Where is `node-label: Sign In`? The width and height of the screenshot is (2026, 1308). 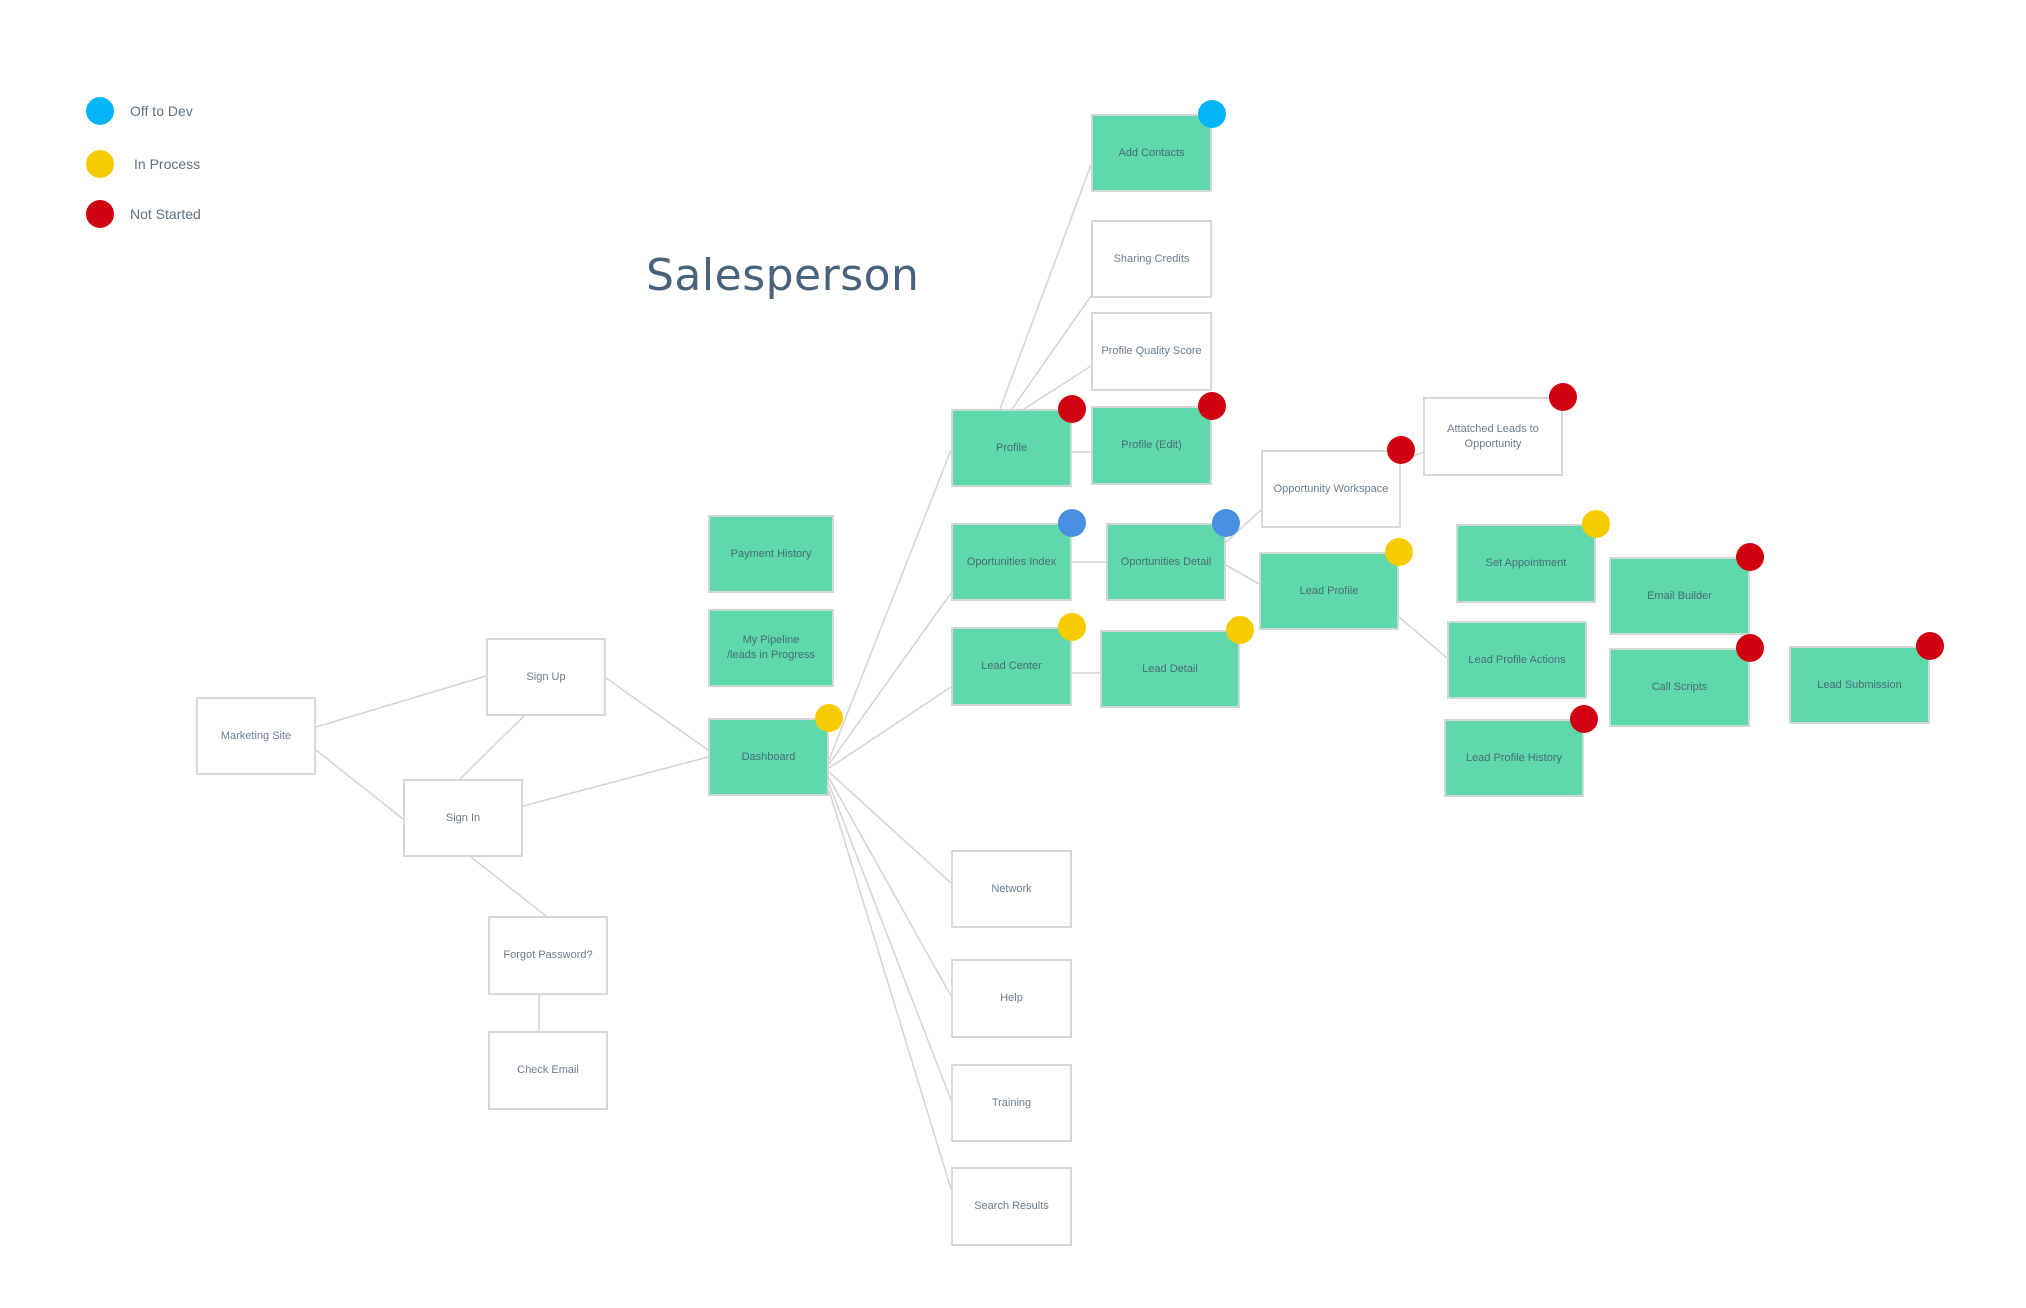
node-label: Sign In is located at coordinates (463, 817).